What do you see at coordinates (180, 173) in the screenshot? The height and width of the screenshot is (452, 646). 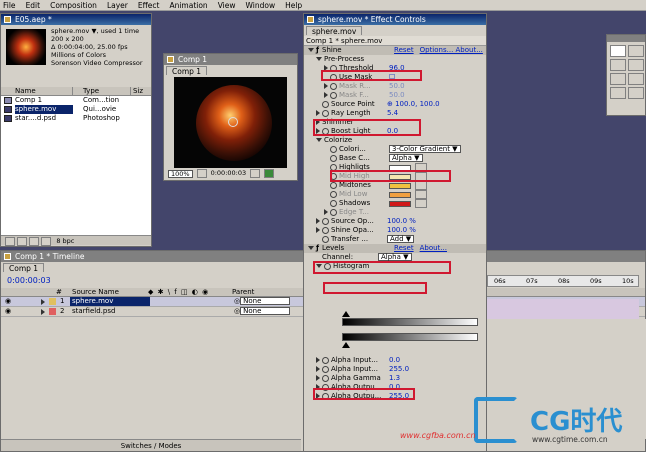 I see `zoom-select: 100%` at bounding box center [180, 173].